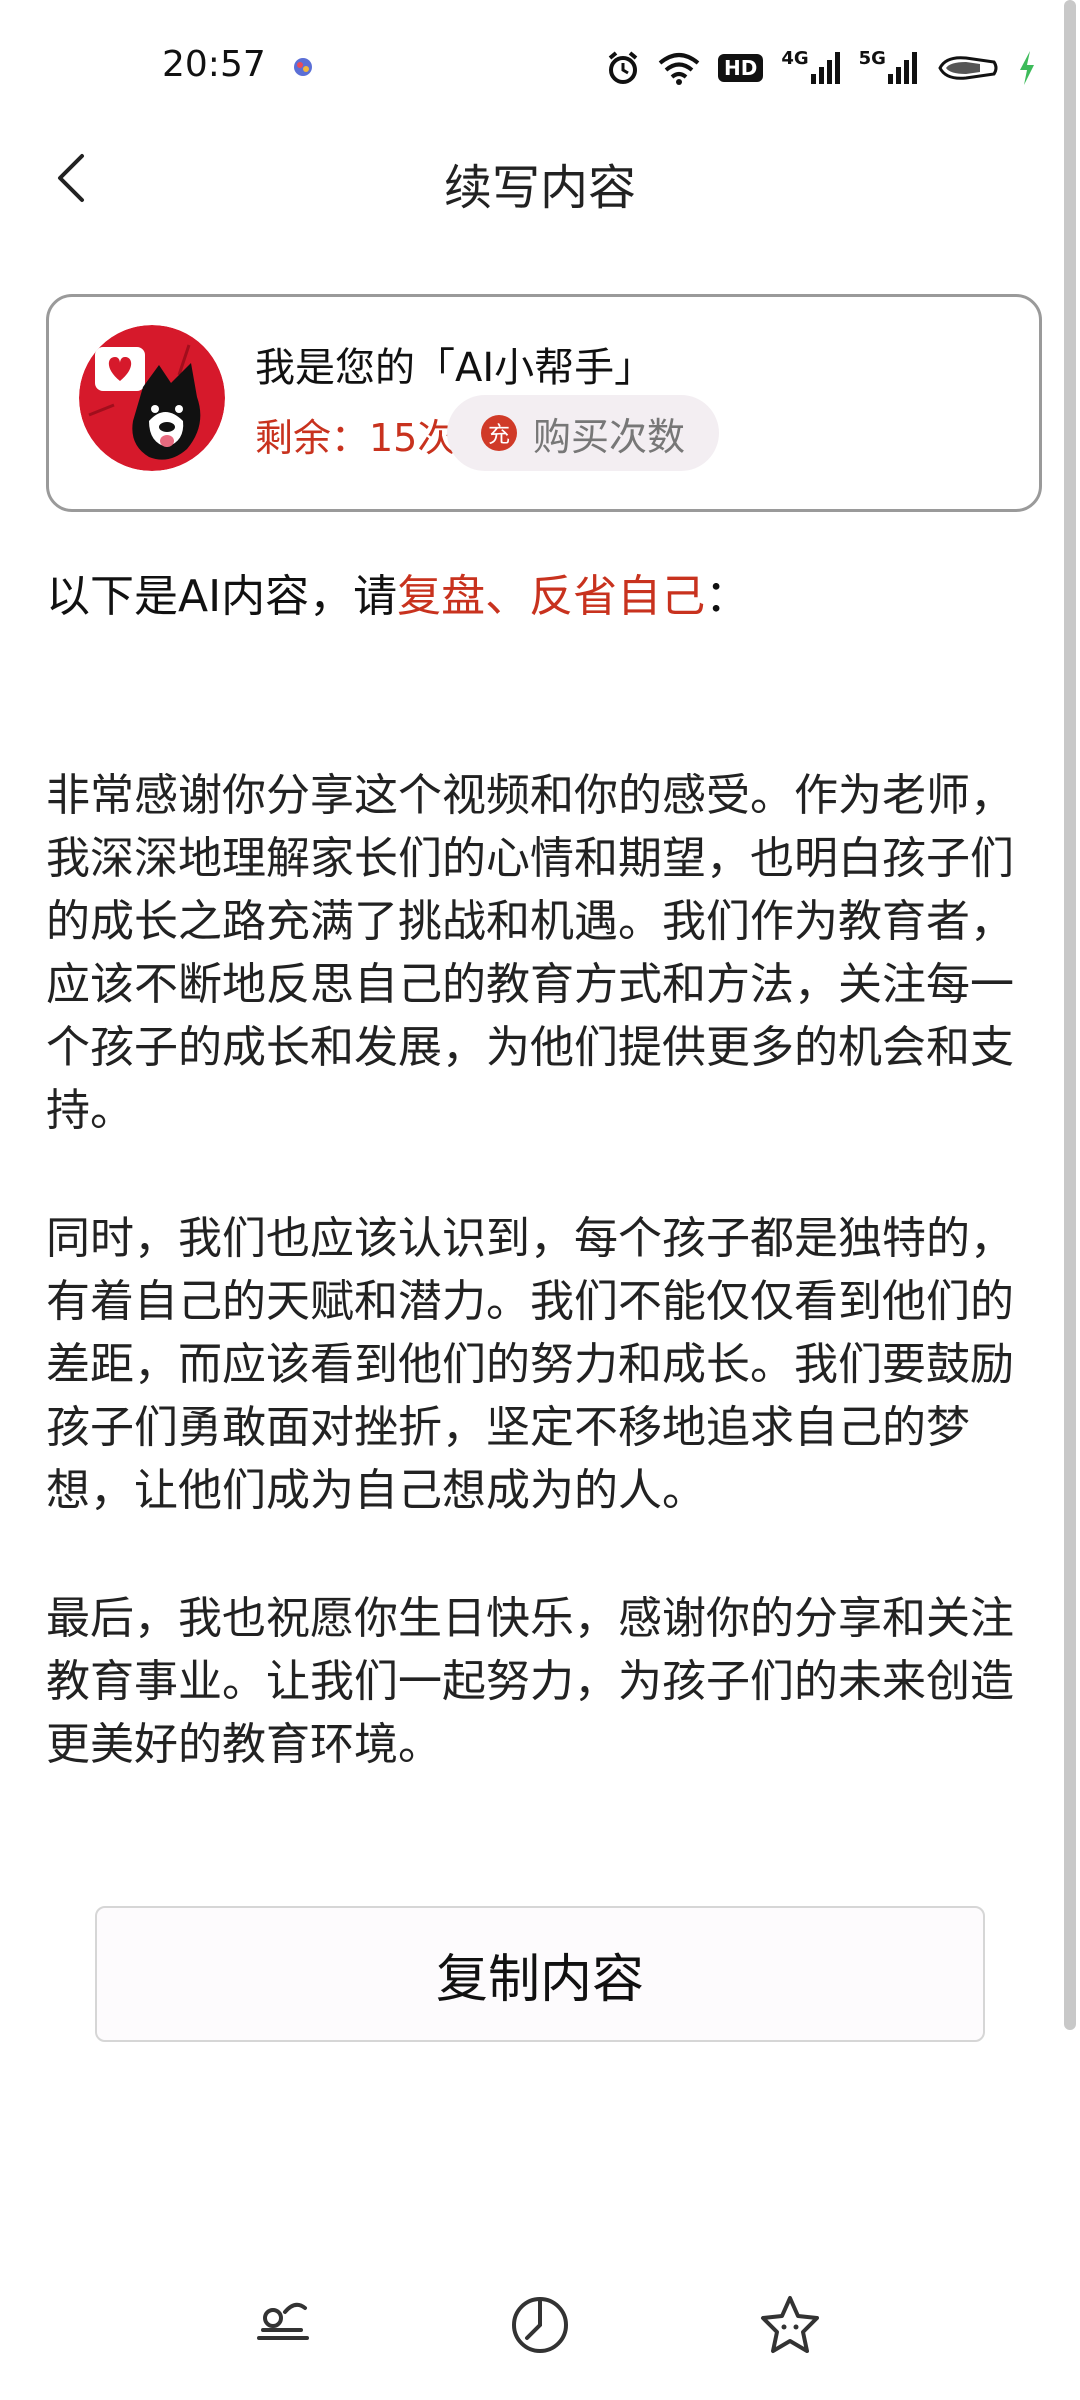 This screenshot has width=1080, height=2400. What do you see at coordinates (540, 2325) in the screenshot?
I see `nav-compass-icon` at bounding box center [540, 2325].